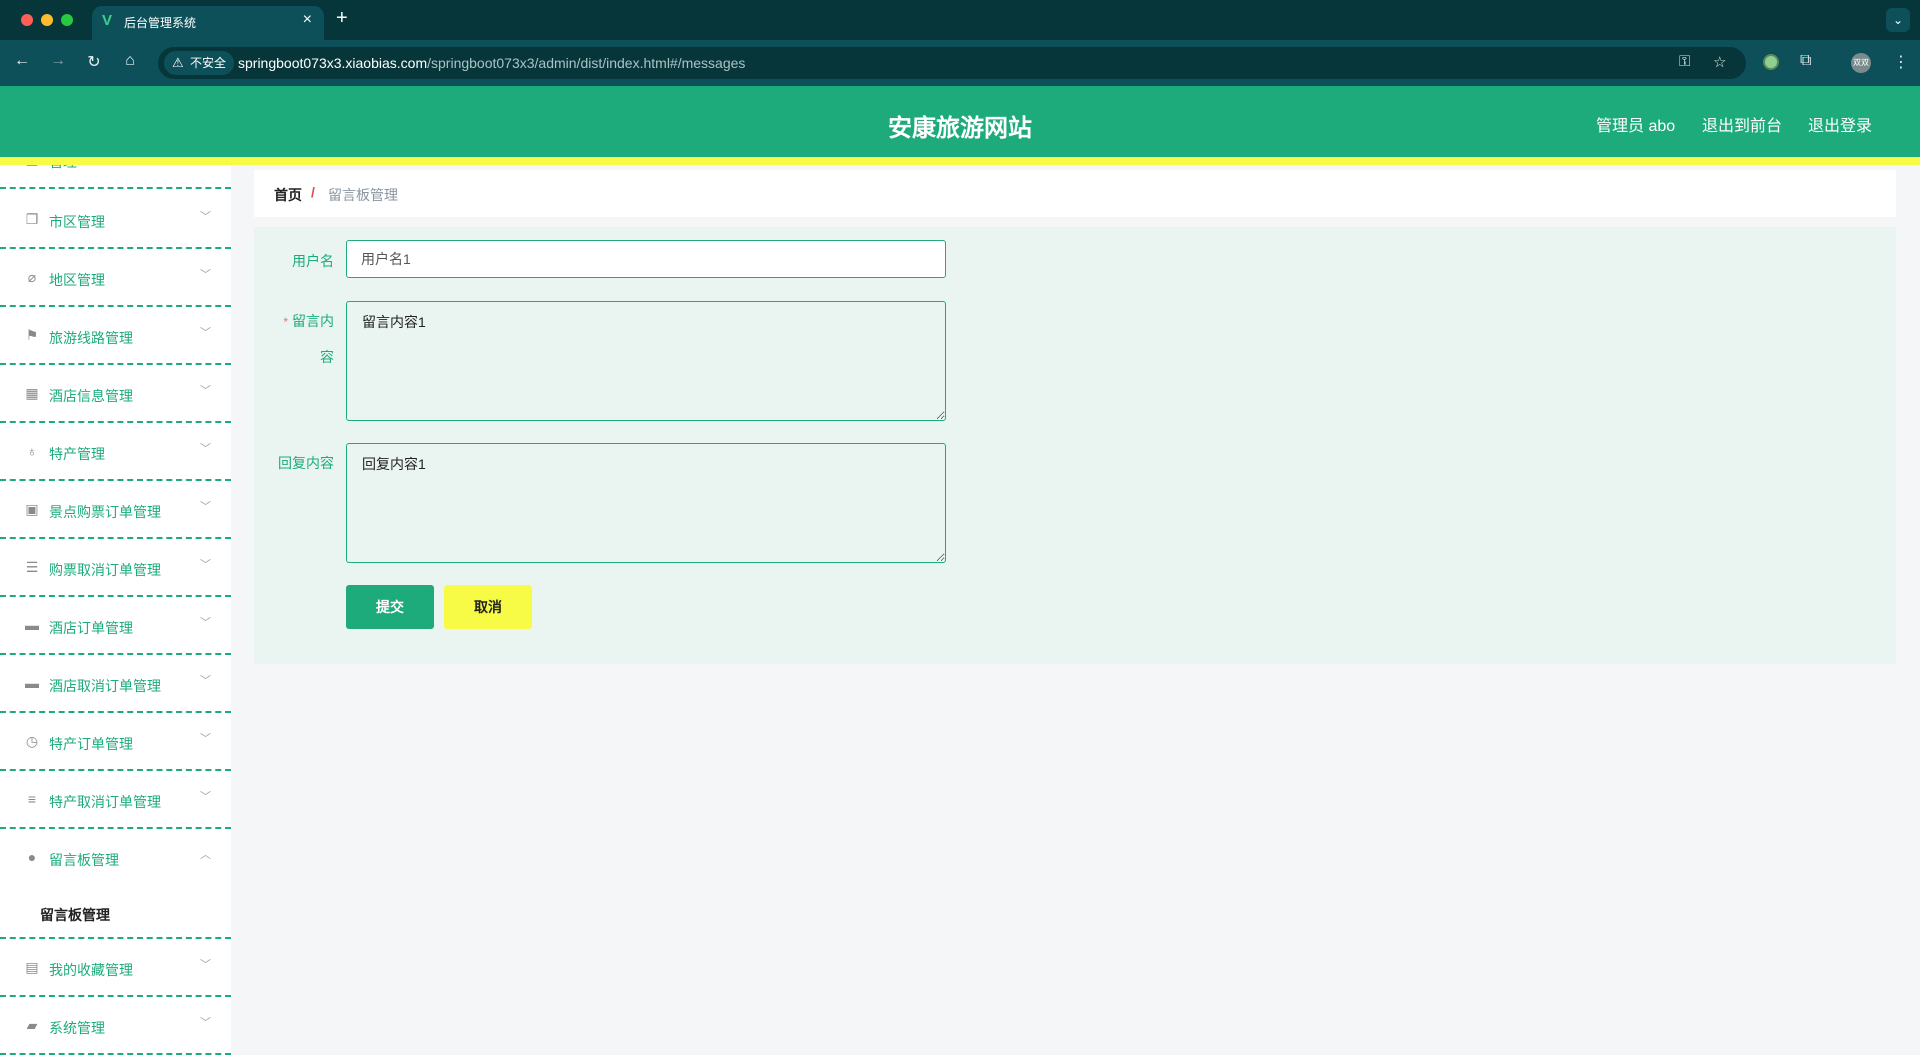 This screenshot has width=1920, height=1055. Describe the element at coordinates (115, 452) in the screenshot. I see `sidebar-item-specialty: ♁ 特产管理 ﹀` at that location.